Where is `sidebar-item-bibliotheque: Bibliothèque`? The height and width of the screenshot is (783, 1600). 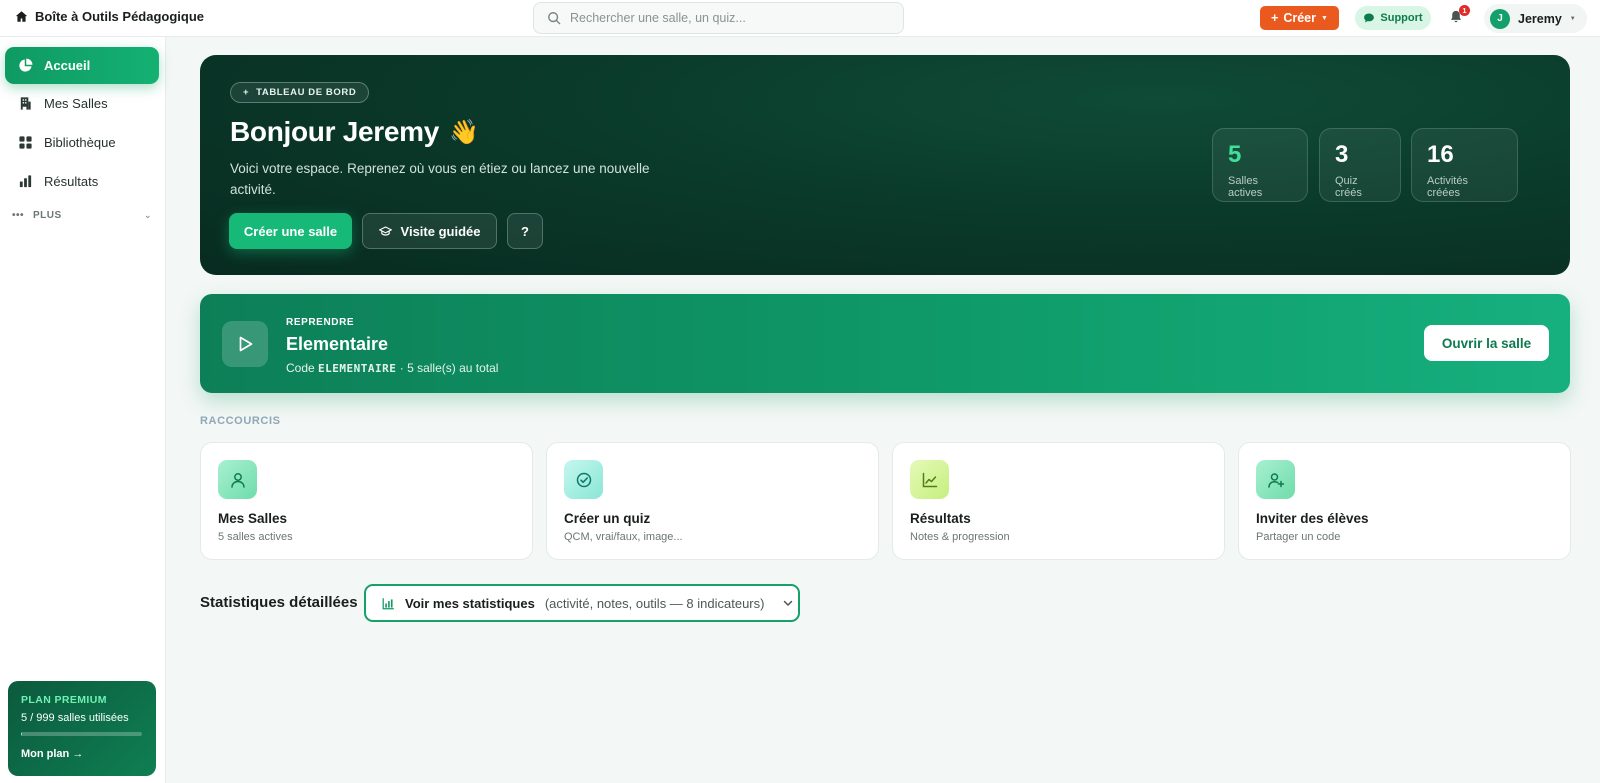 sidebar-item-bibliotheque: Bibliothèque is located at coordinates (82, 142).